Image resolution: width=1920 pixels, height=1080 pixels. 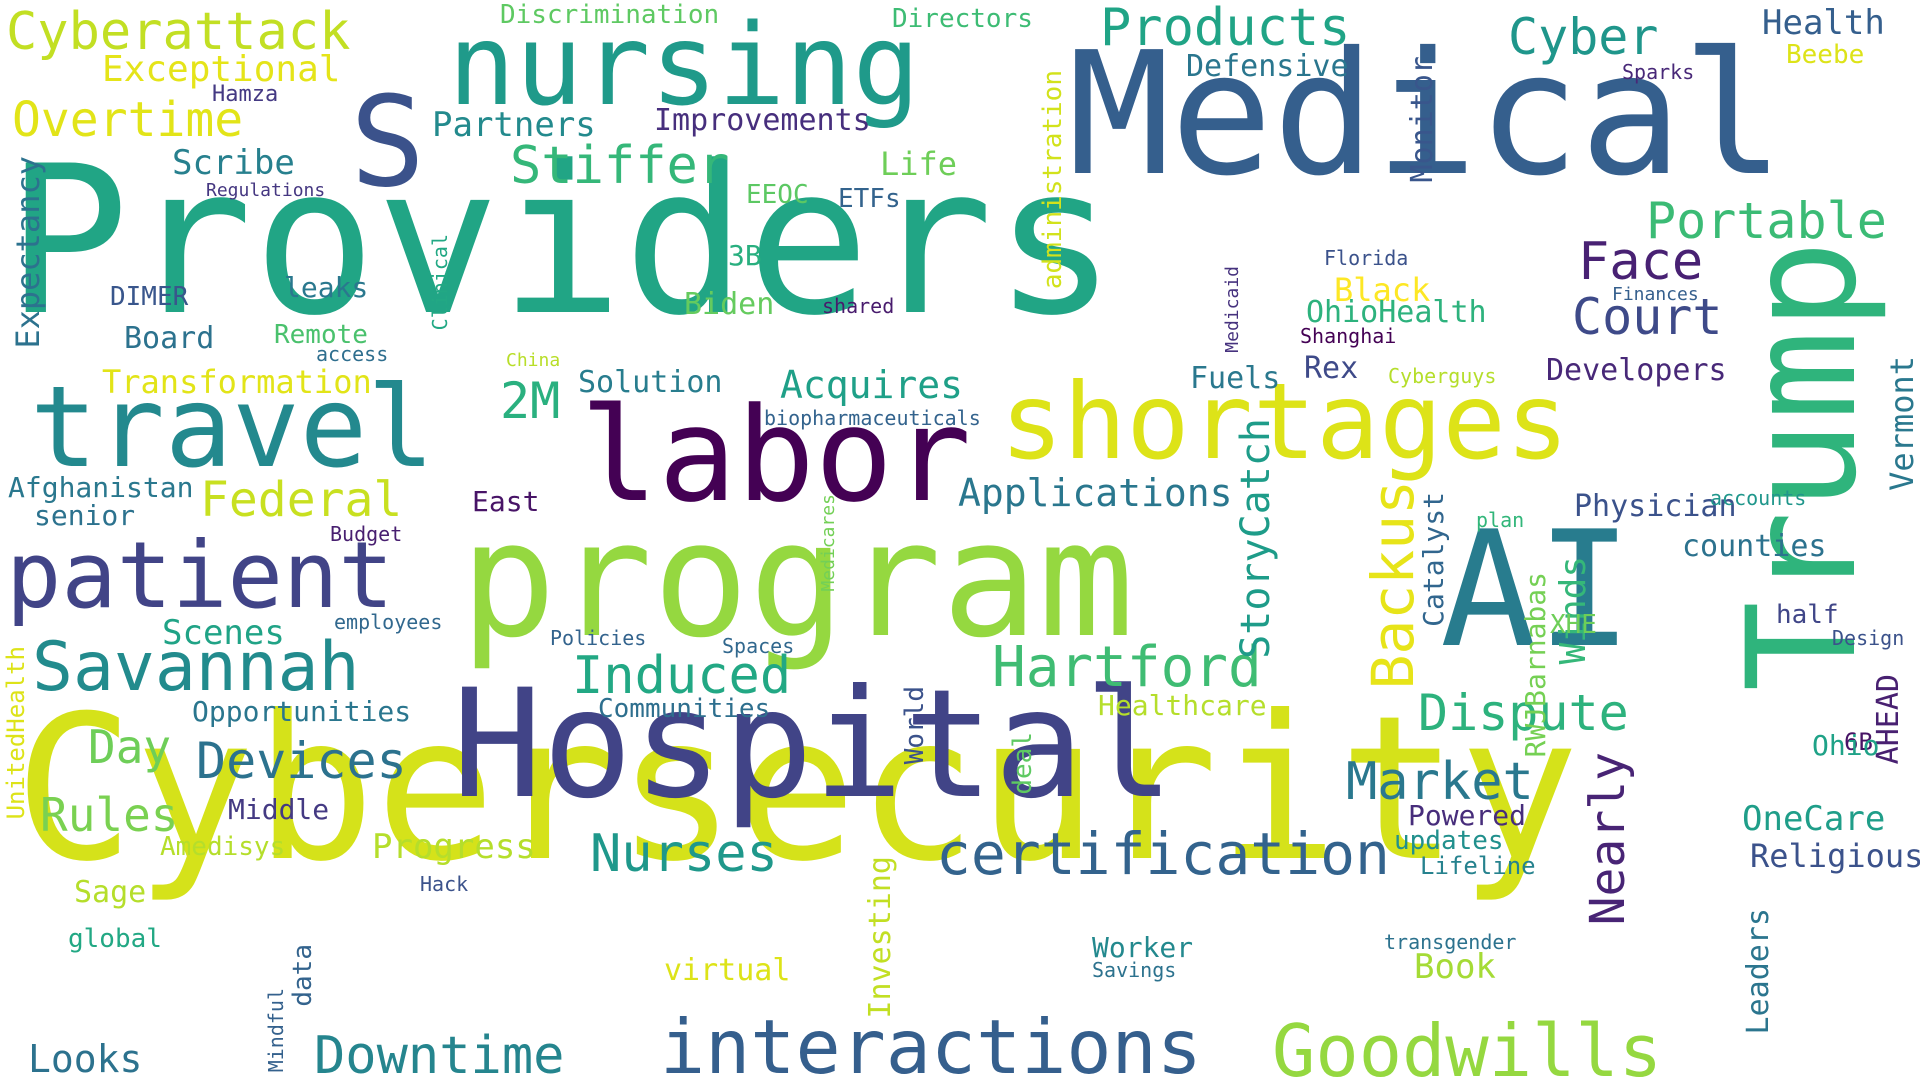 What do you see at coordinates (1127, 667) in the screenshot?
I see `word: Hartford` at bounding box center [1127, 667].